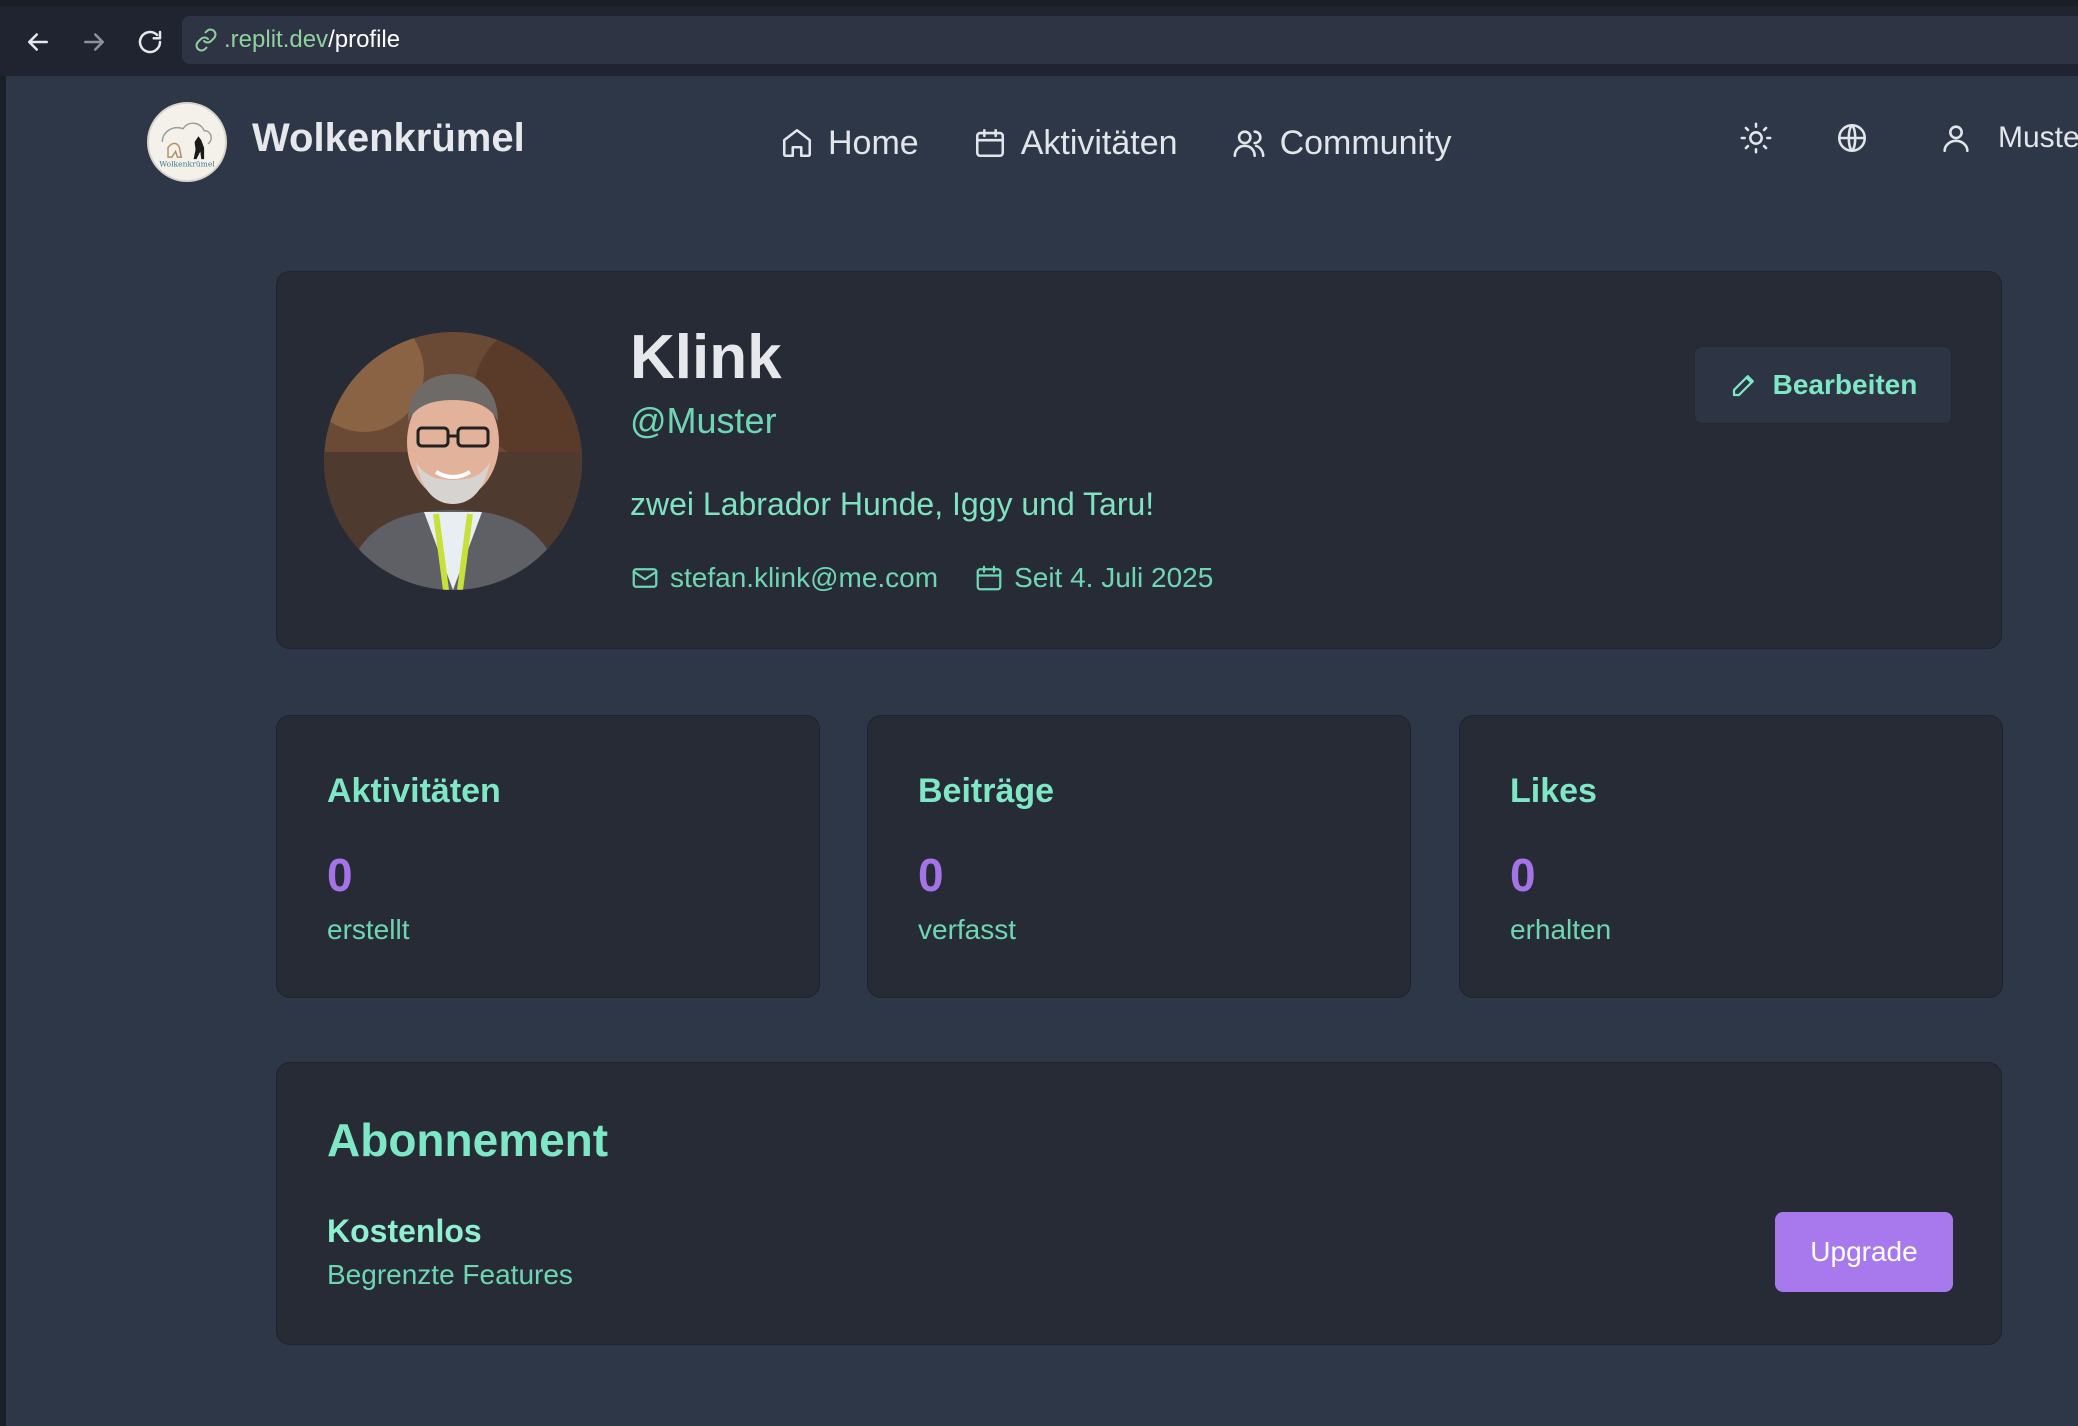 The width and height of the screenshot is (2078, 1426). Describe the element at coordinates (187, 164) in the screenshot. I see `logo-text: Wolkenkrümel` at that location.